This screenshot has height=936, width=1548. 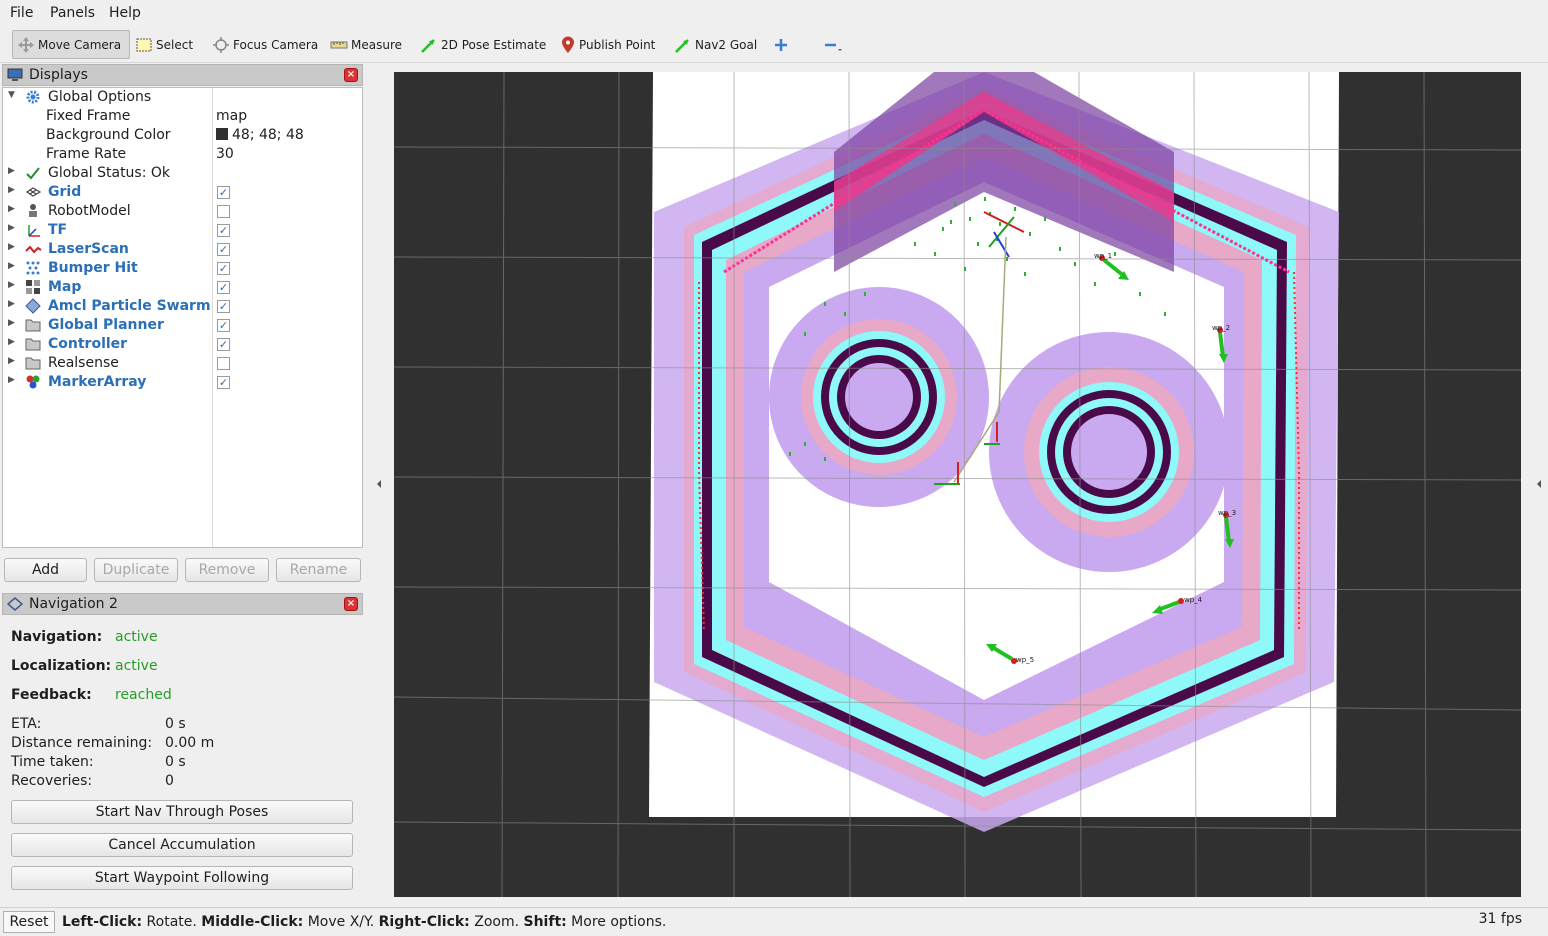 What do you see at coordinates (225, 154) in the screenshot?
I see `frame-rate-value: 30` at bounding box center [225, 154].